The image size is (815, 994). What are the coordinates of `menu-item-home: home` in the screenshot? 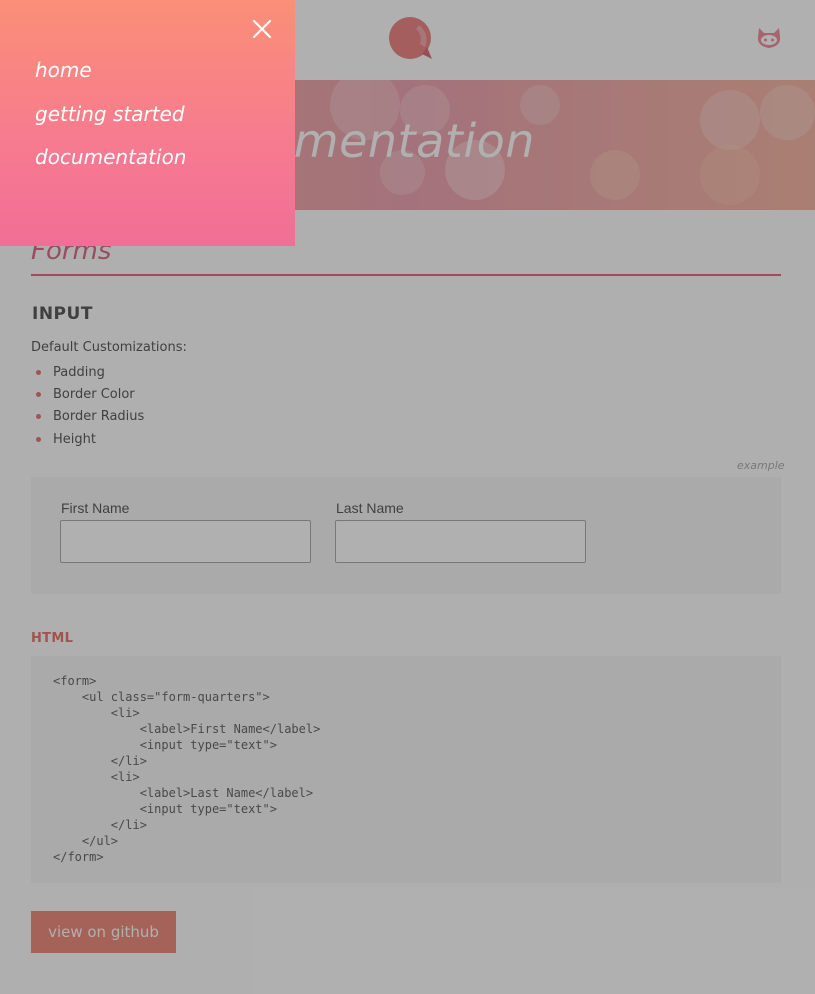 It's located at (63, 70).